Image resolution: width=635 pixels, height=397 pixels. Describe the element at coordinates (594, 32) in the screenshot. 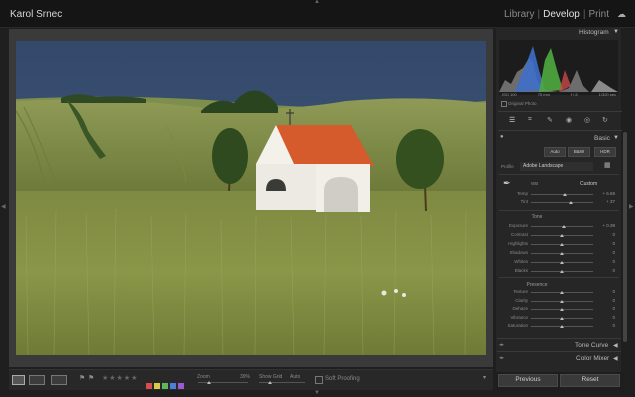

I see `histogram-title: Histogram` at that location.